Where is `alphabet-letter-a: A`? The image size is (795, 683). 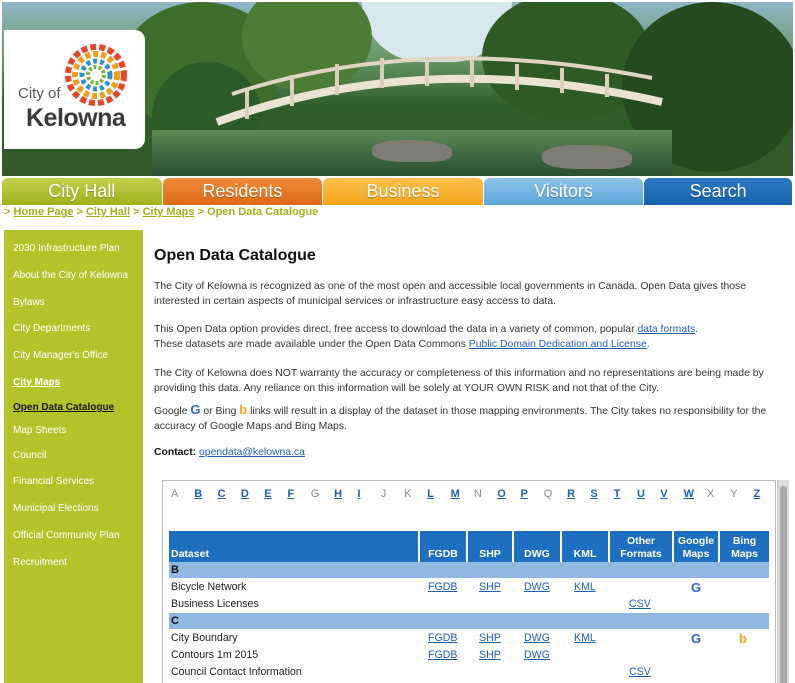
alphabet-letter-a: A is located at coordinates (175, 494).